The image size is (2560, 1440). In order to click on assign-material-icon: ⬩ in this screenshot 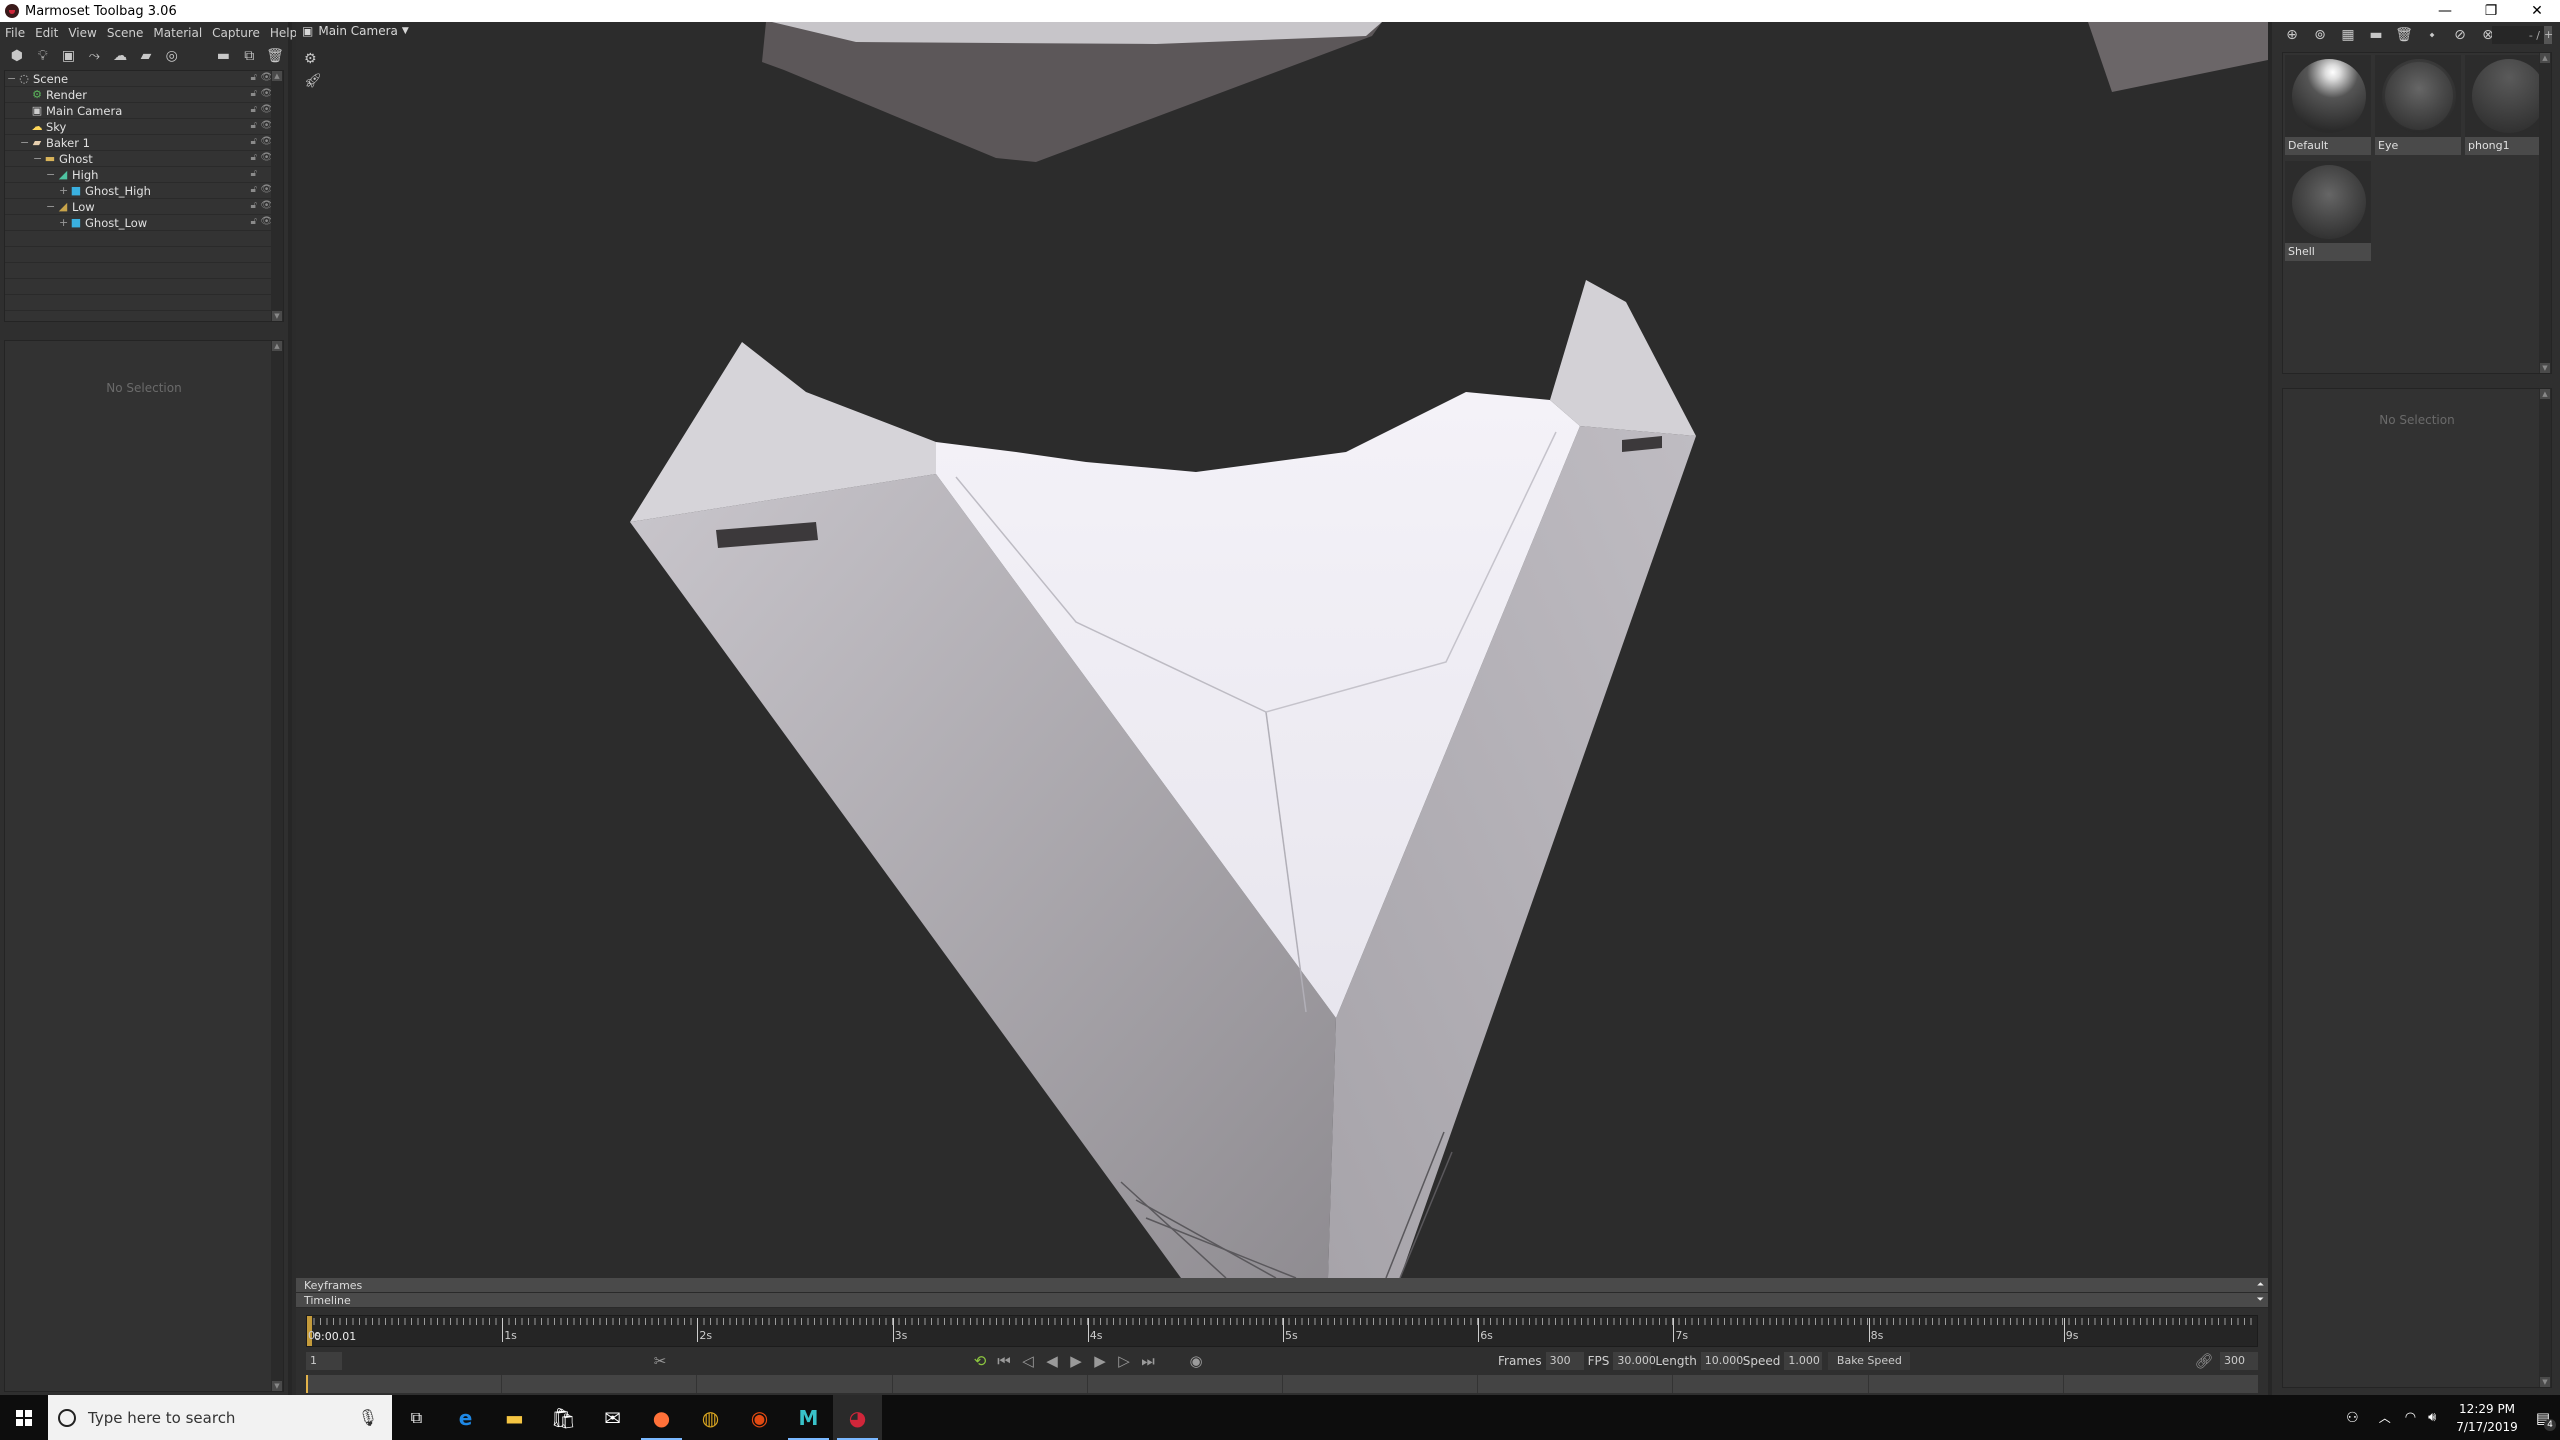, I will do `click(2432, 35)`.